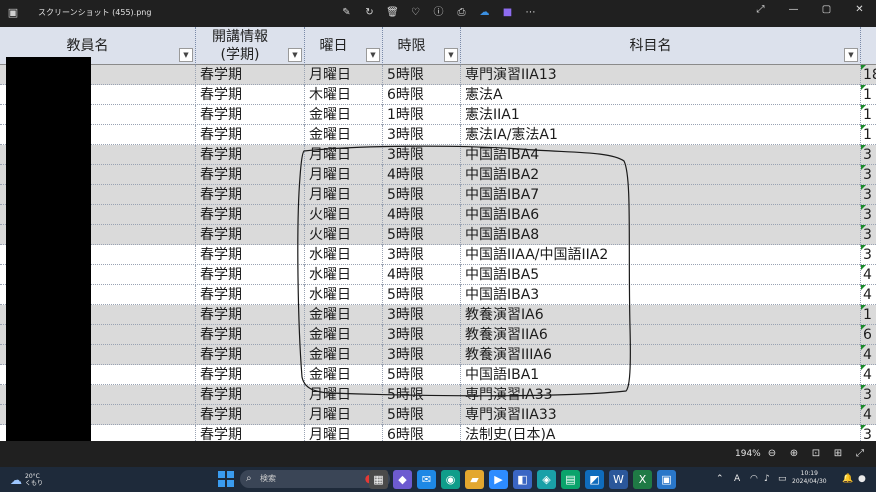  I want to click on taskbar-apps: ▦ ◆ ✉ ◉ ▰ ▶ ◧ ◈ ▤ ◩ W X ▣, so click(522, 480).